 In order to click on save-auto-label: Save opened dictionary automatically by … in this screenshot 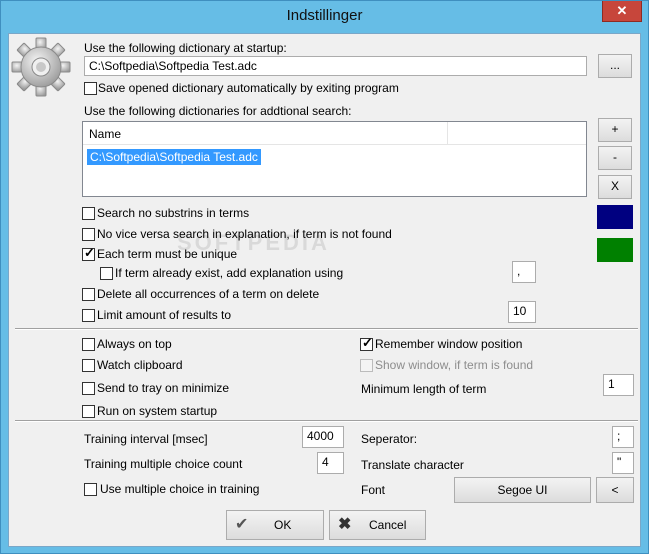, I will do `click(248, 88)`.